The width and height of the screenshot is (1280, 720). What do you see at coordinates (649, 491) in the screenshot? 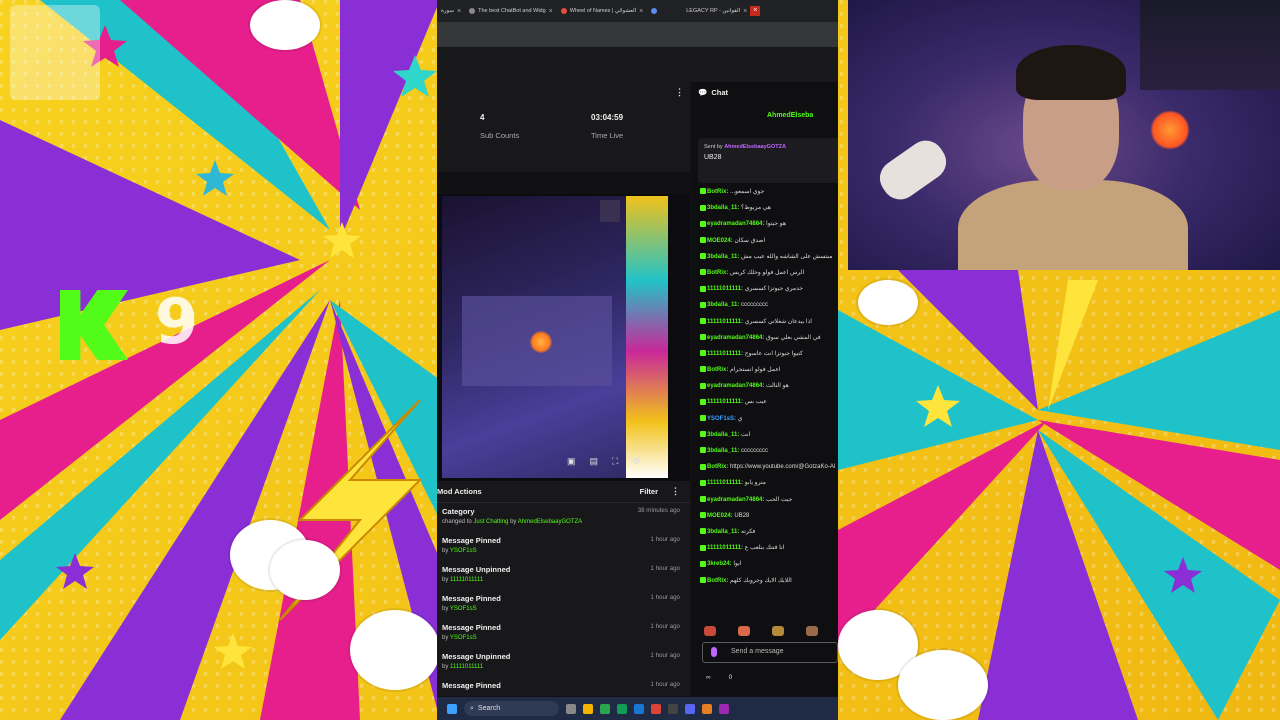
I see `filter-button: Filter` at bounding box center [649, 491].